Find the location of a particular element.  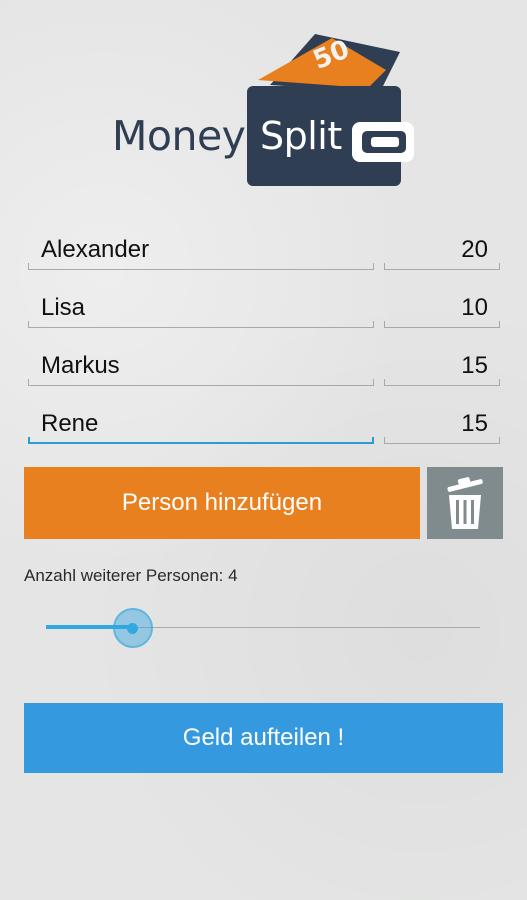

person-row: Alexander 20 is located at coordinates (263, 250).